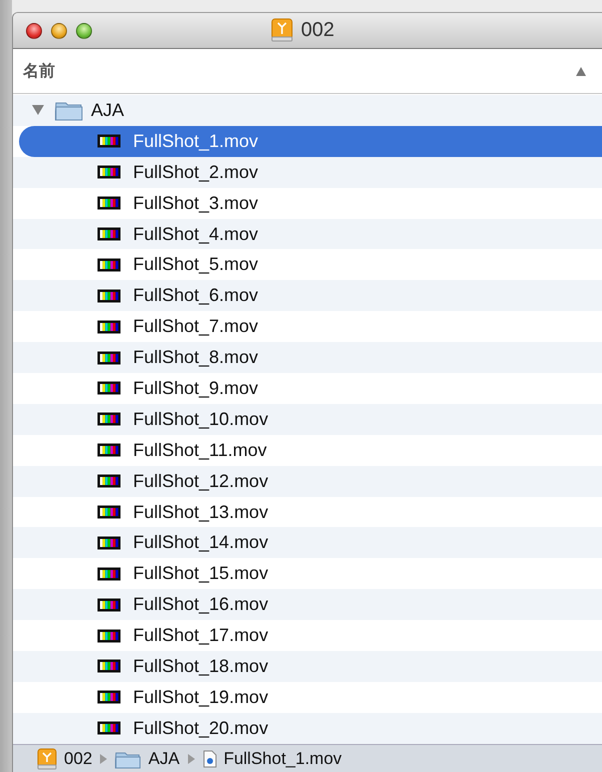 The height and width of the screenshot is (772, 602). I want to click on column-header: 名前, so click(307, 71).